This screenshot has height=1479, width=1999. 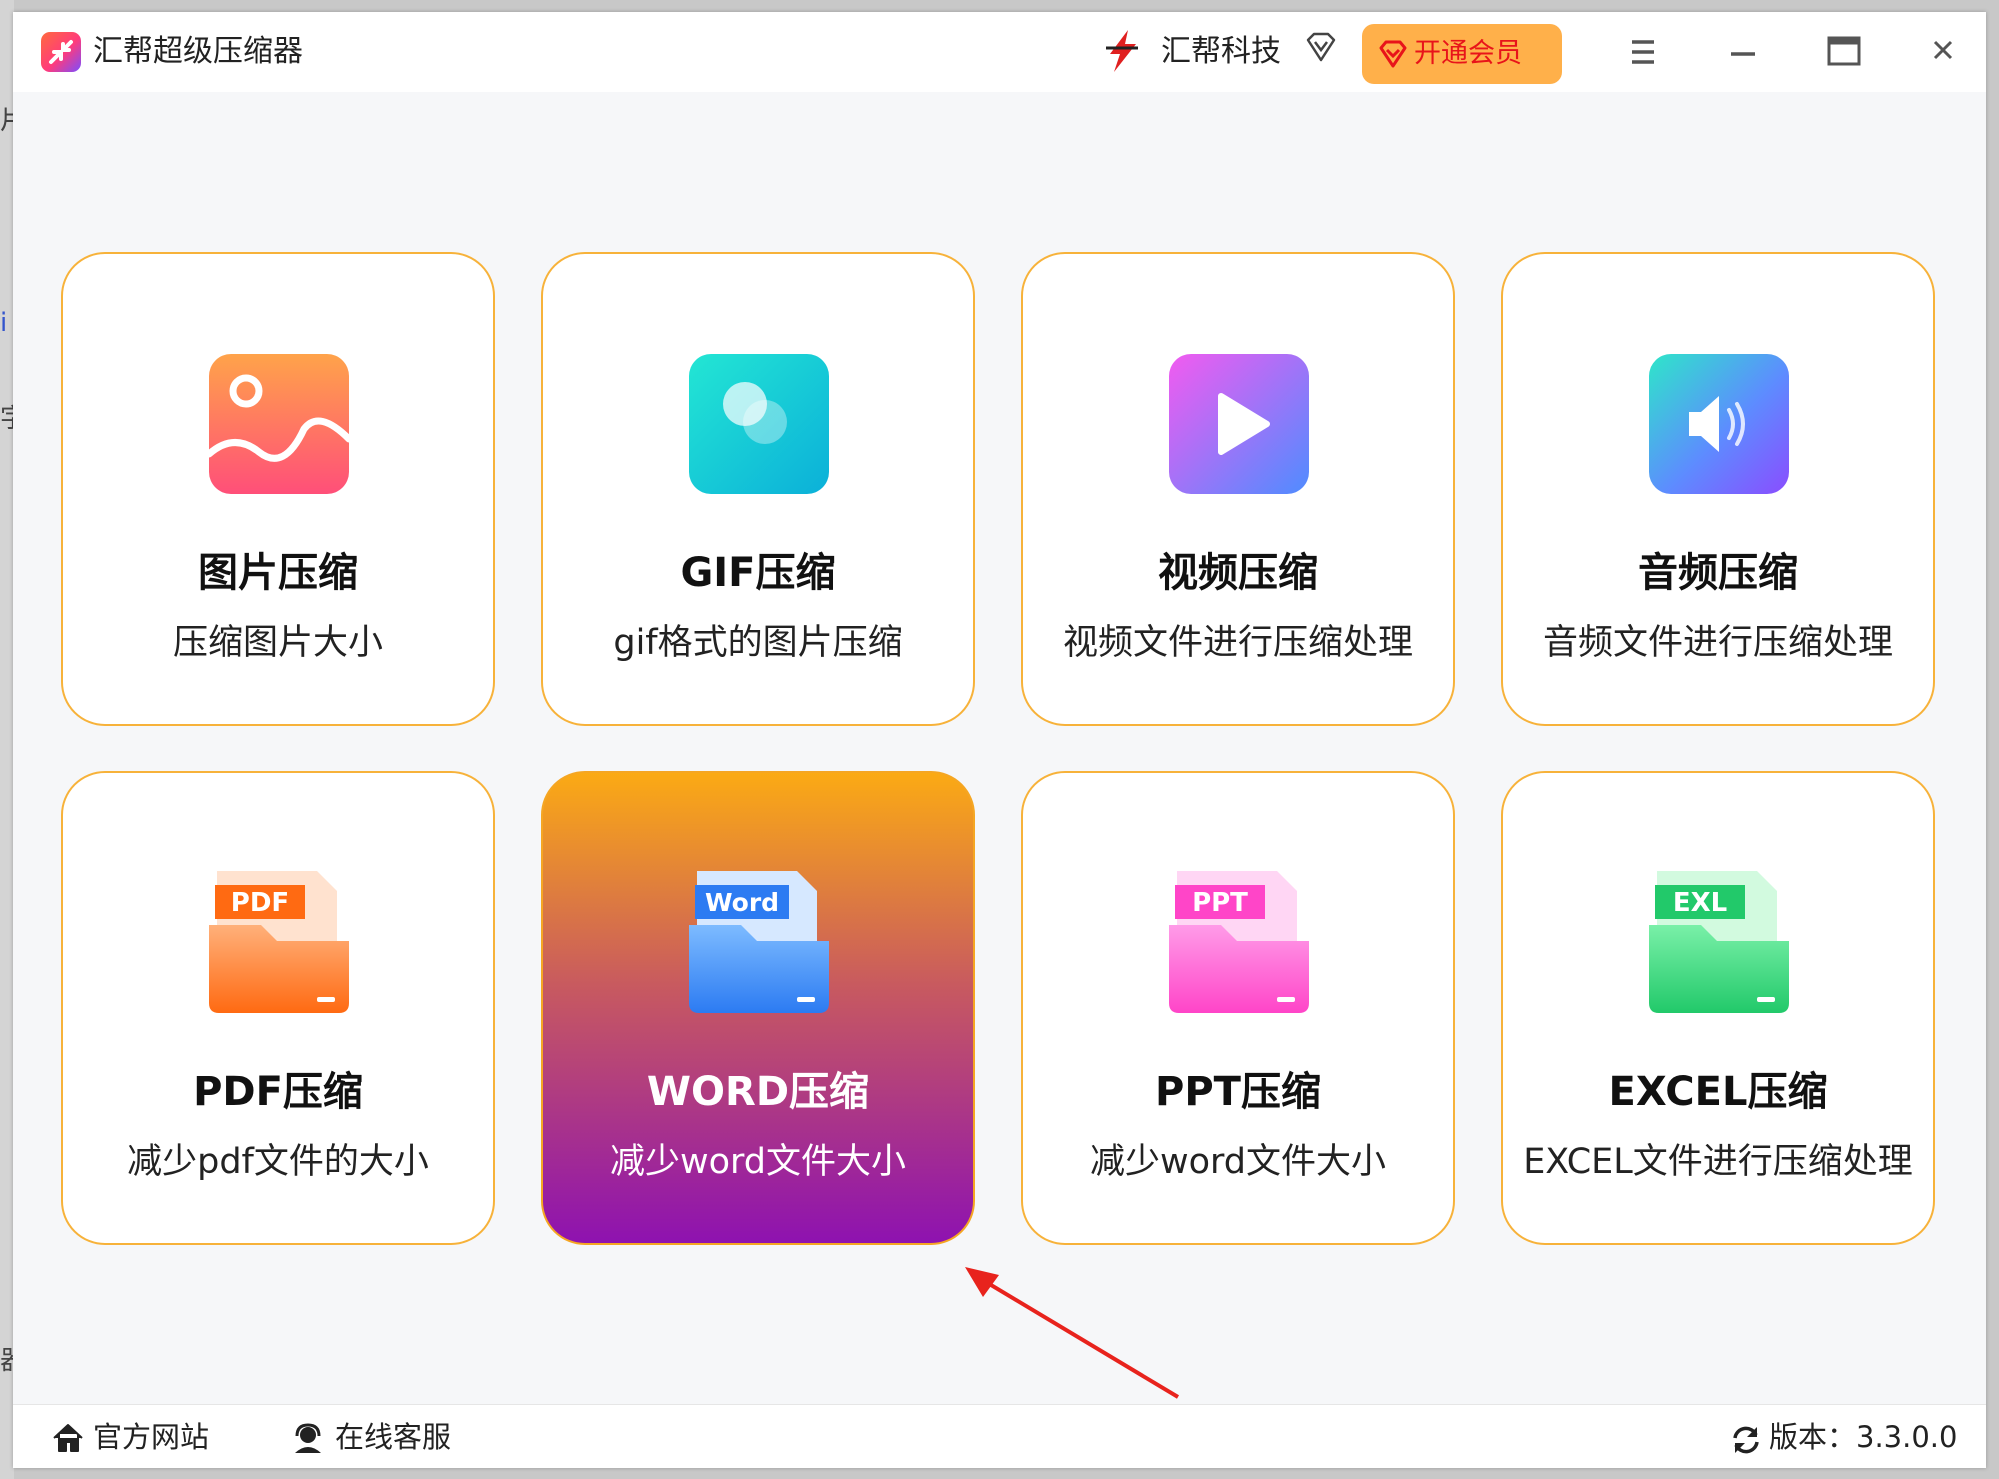 I want to click on card-gif-compress: GIF压缩 gif格式的图片压缩, so click(x=758, y=489).